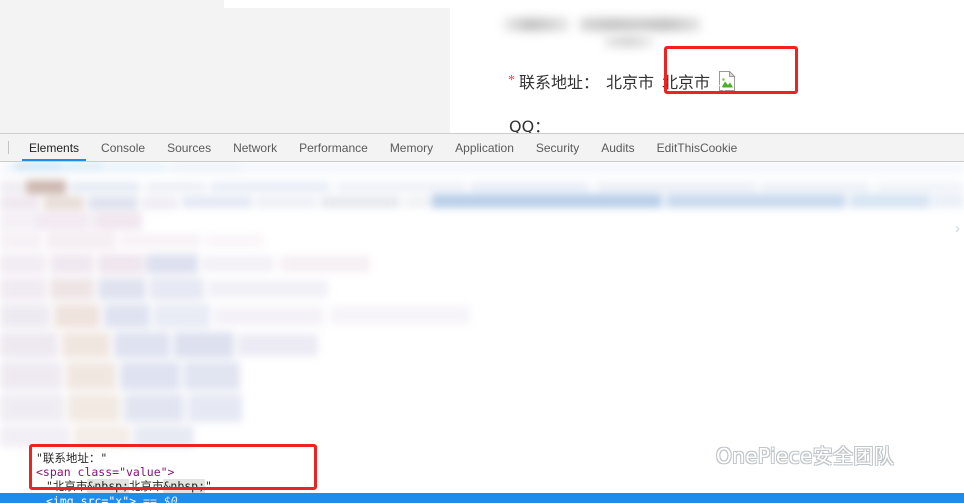 This screenshot has height=503, width=964. Describe the element at coordinates (146, 486) in the screenshot. I see `dom-text-node-value-middle: 北京市` at that location.